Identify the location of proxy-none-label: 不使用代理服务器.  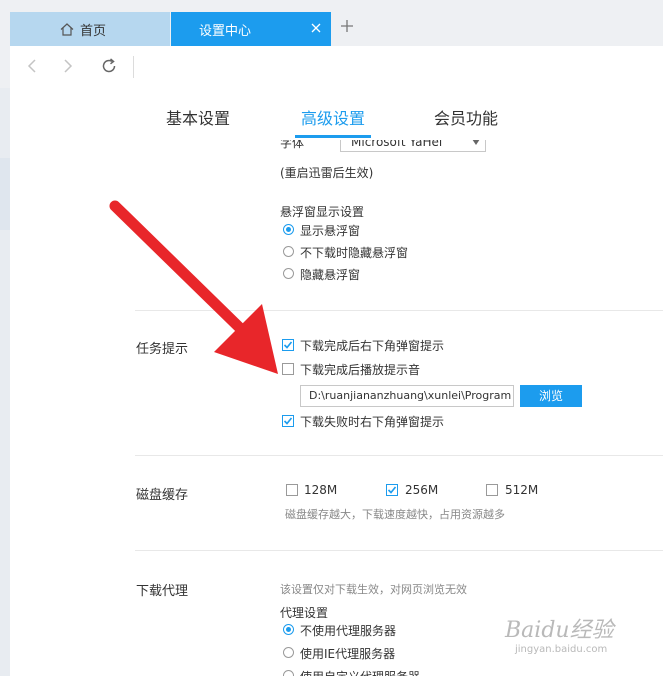
(348, 631).